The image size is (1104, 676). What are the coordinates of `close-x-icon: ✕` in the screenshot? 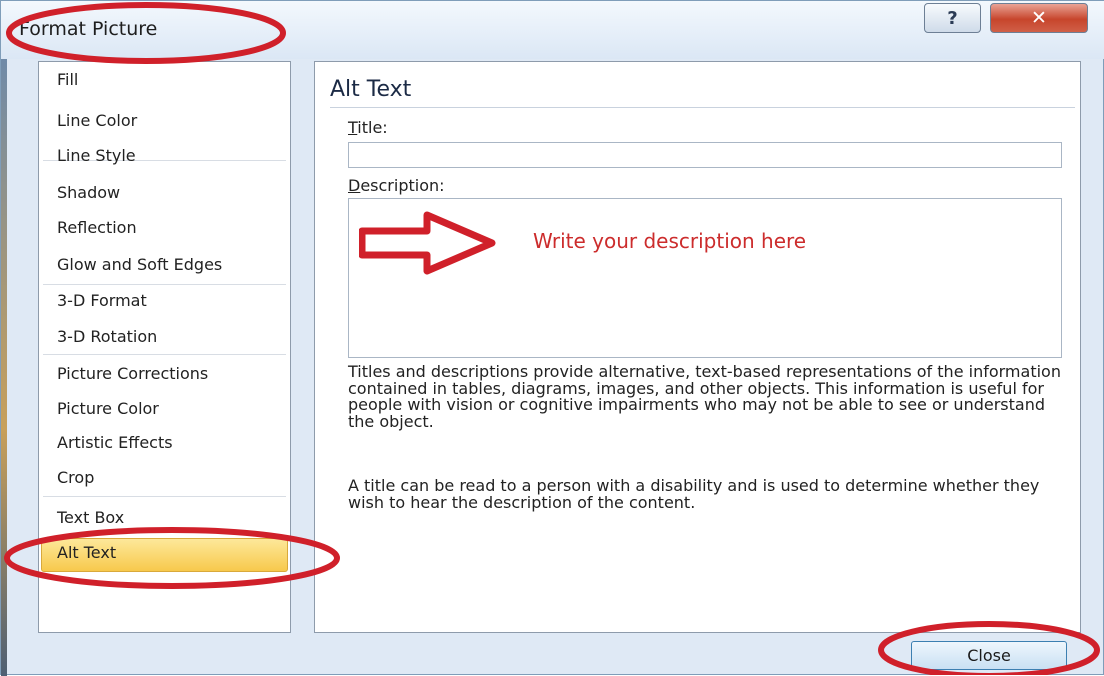 It's located at (1039, 18).